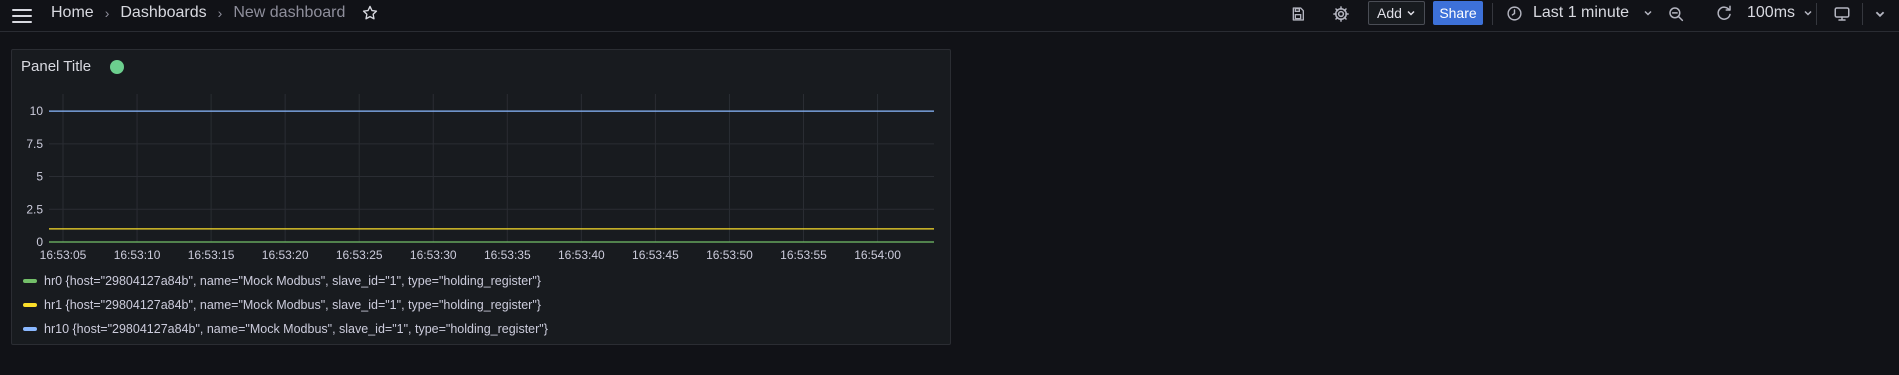  What do you see at coordinates (655, 255) in the screenshot?
I see `x-tick-label: 16:53:45` at bounding box center [655, 255].